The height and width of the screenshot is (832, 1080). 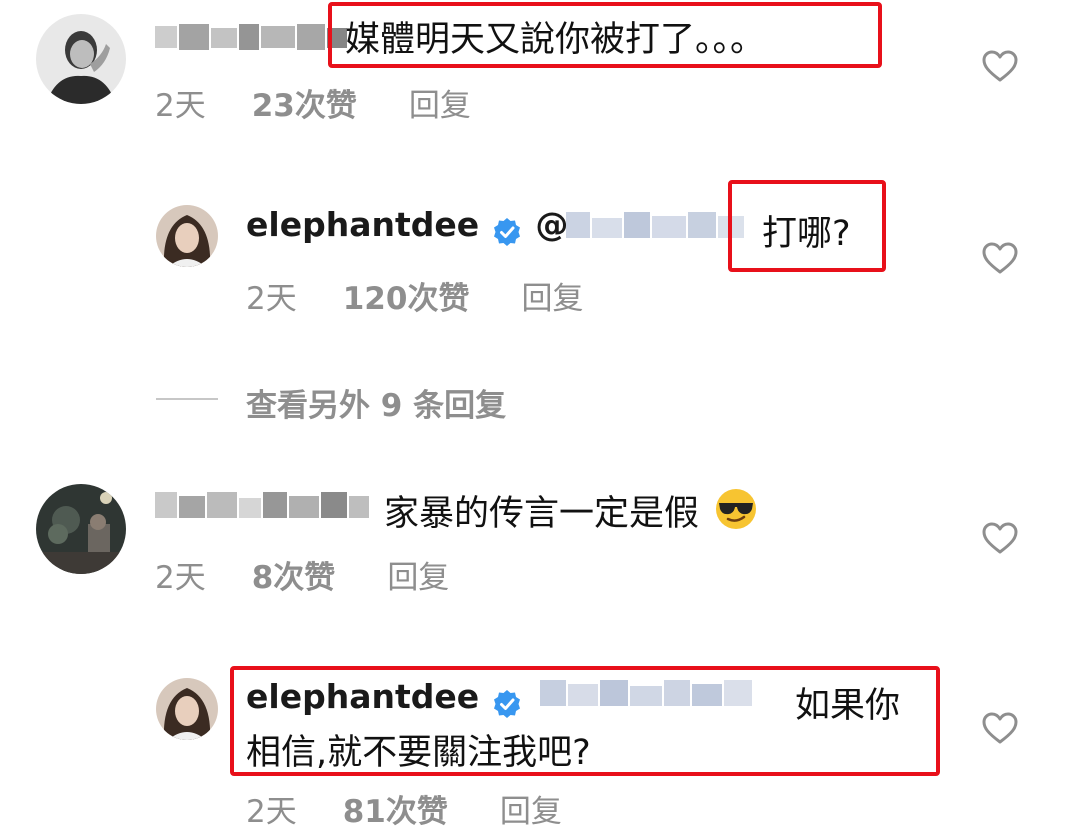 I want to click on likes-count: 120次赞, so click(x=406, y=295).